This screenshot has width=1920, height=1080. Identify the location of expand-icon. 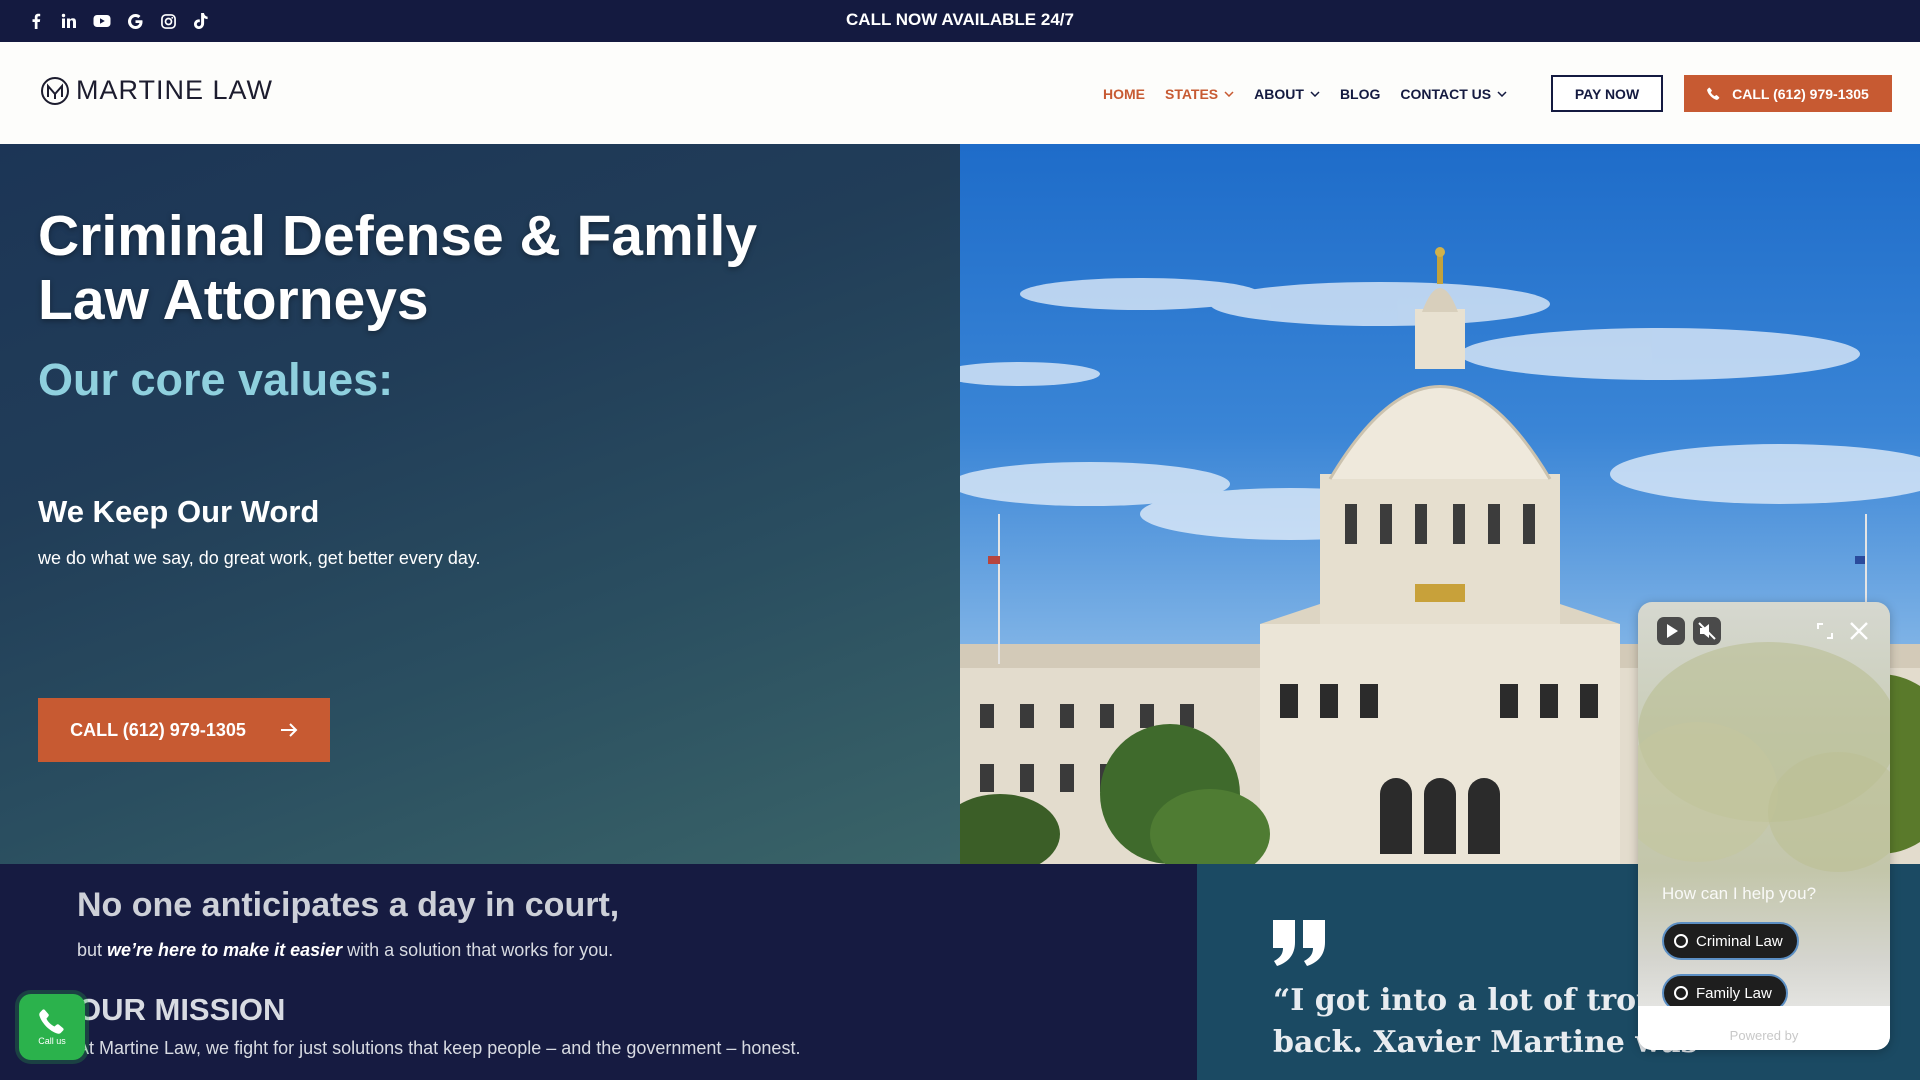
(1825, 631).